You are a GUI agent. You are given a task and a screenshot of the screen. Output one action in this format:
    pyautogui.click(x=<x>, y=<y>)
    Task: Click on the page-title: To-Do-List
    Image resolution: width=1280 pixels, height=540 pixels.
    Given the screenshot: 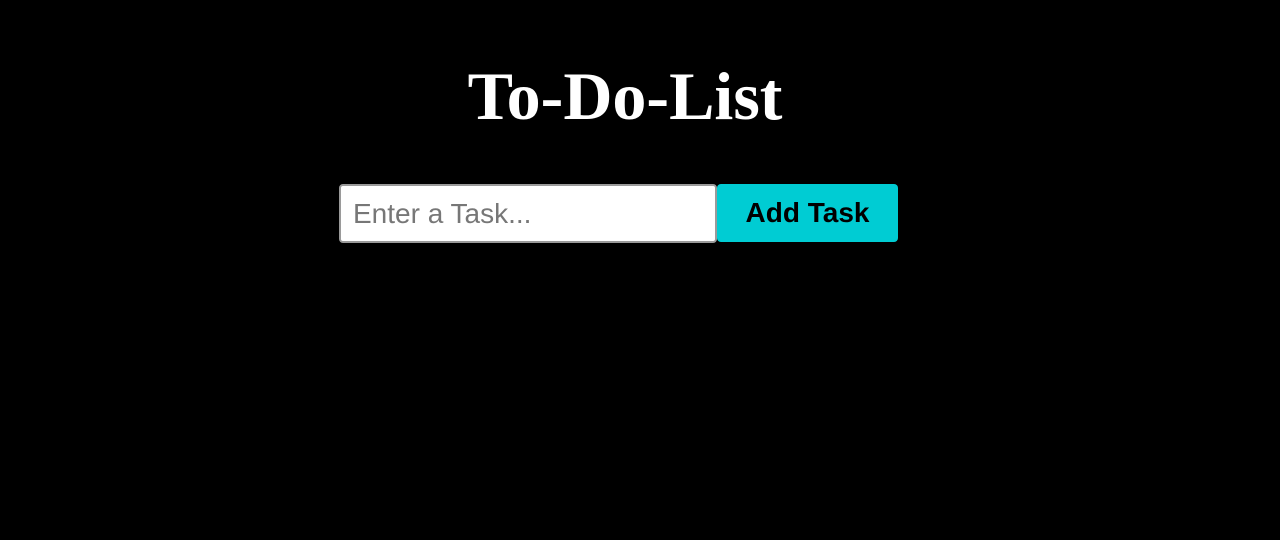 What is the action you would take?
    pyautogui.click(x=625, y=96)
    